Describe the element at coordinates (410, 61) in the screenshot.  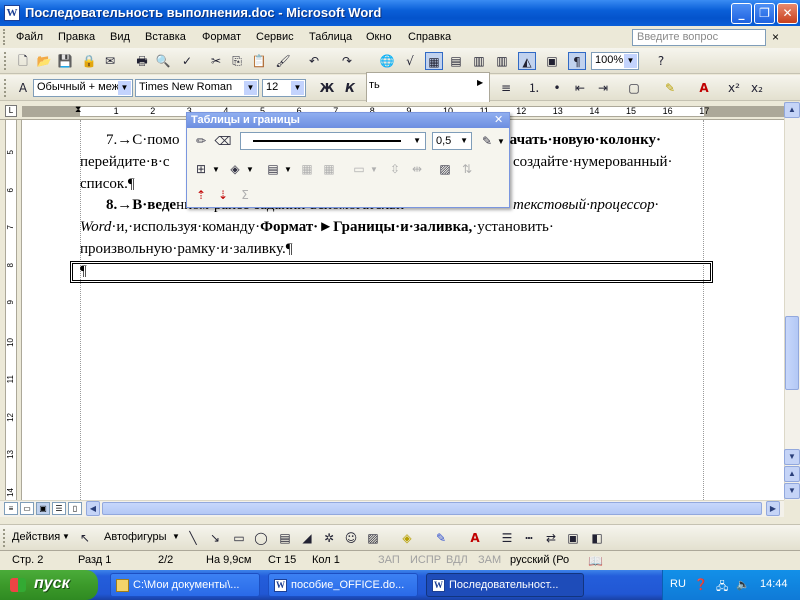
I see `equation-icon: √` at that location.